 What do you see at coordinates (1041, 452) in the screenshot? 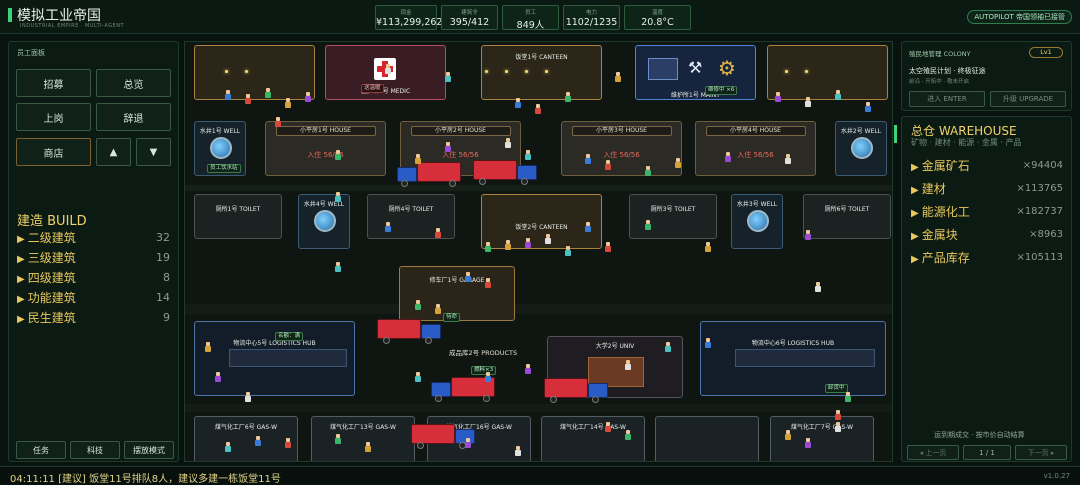
I see `next-page-button: 下一页 ▸` at bounding box center [1041, 452].